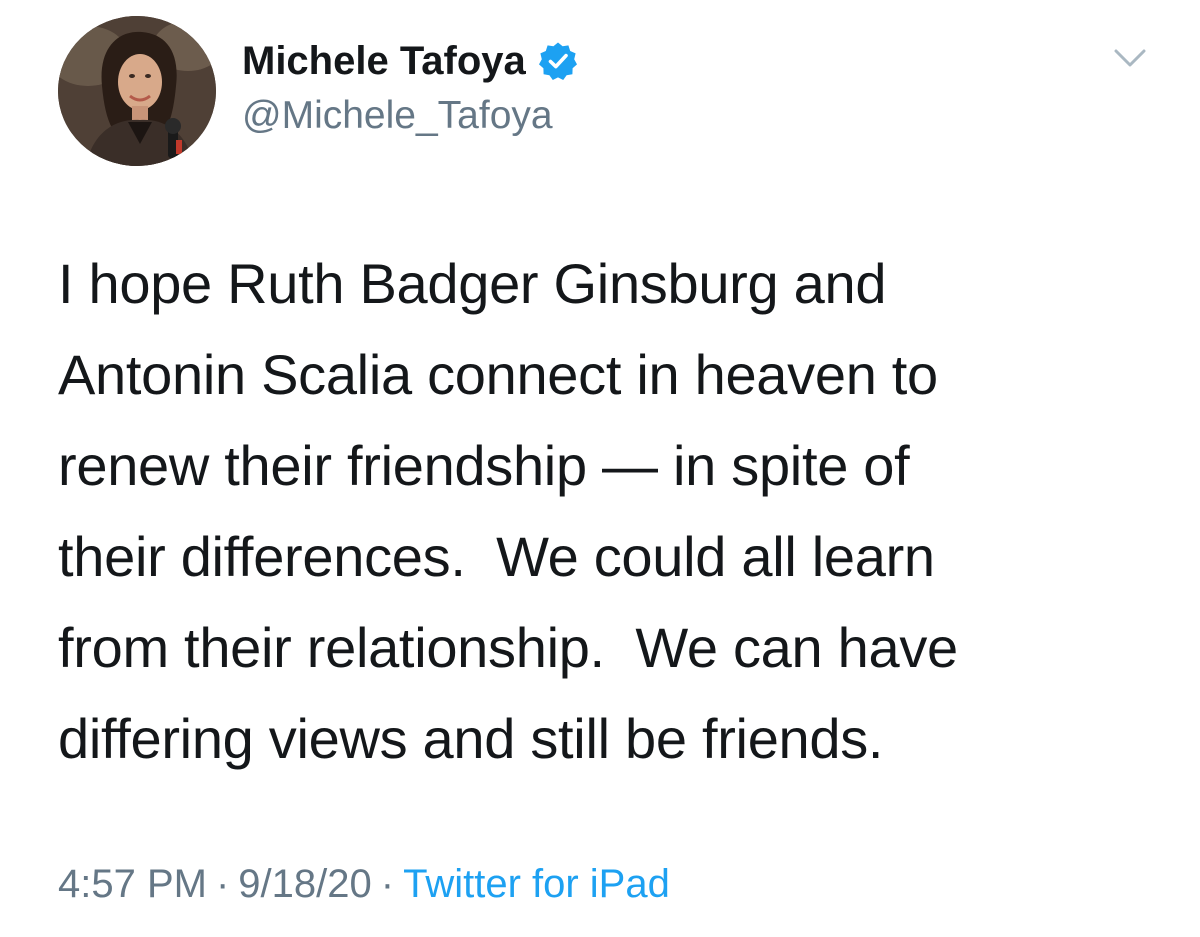 This screenshot has width=1200, height=937. Describe the element at coordinates (397, 116) in the screenshot. I see `user-handle: @Michele_Tafoya` at that location.